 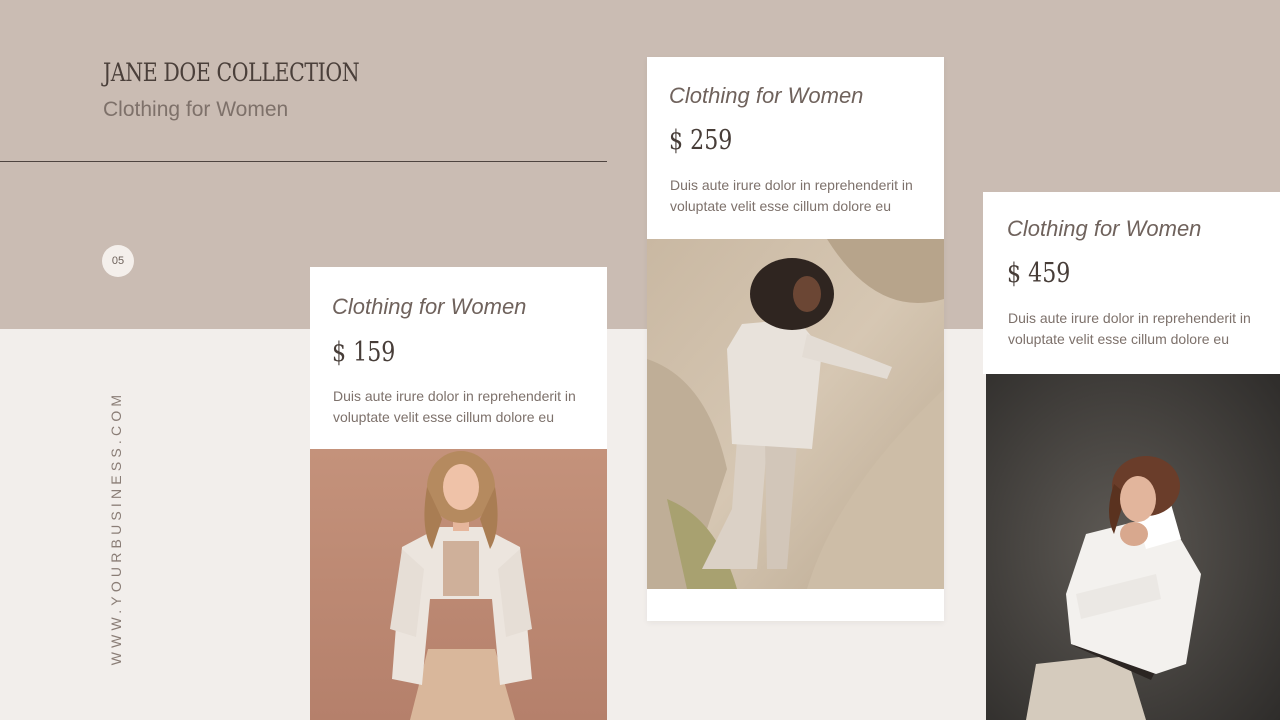 I want to click on brand-subtitle: Clothing for Women, so click(x=196, y=109).